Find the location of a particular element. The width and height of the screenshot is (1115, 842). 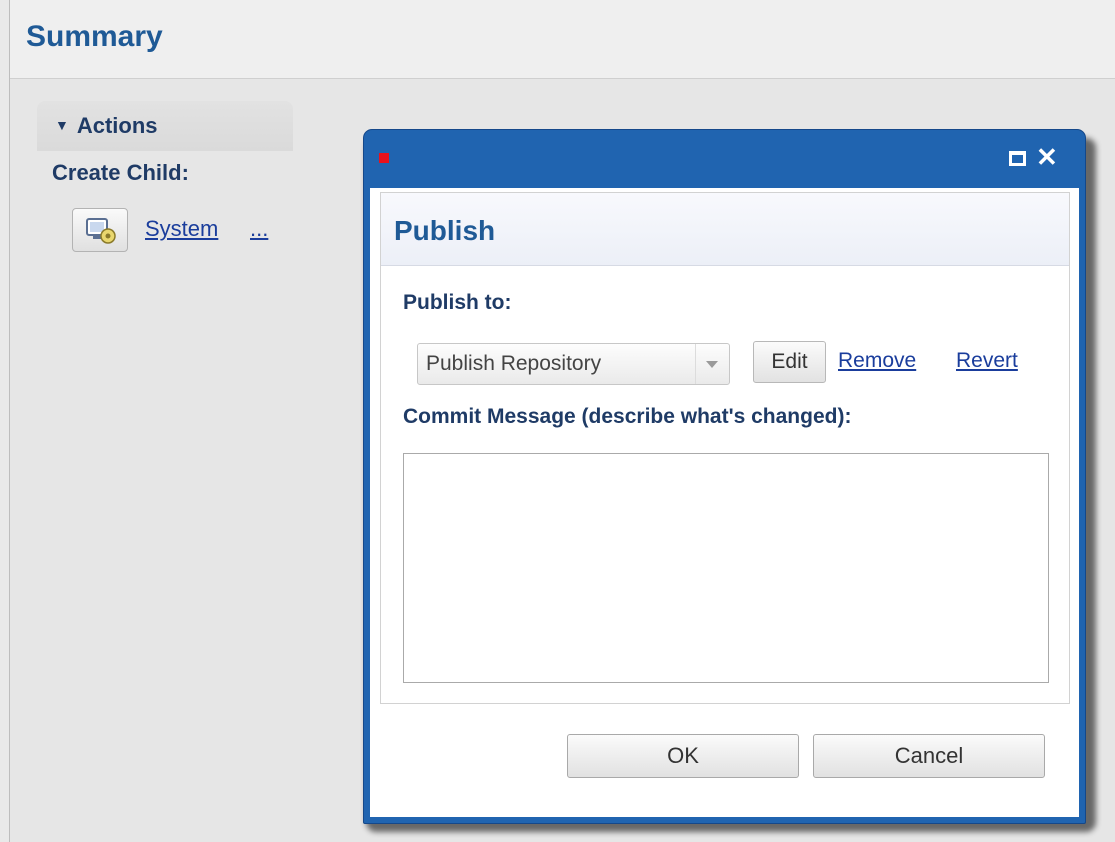

ok-button: OK is located at coordinates (683, 756).